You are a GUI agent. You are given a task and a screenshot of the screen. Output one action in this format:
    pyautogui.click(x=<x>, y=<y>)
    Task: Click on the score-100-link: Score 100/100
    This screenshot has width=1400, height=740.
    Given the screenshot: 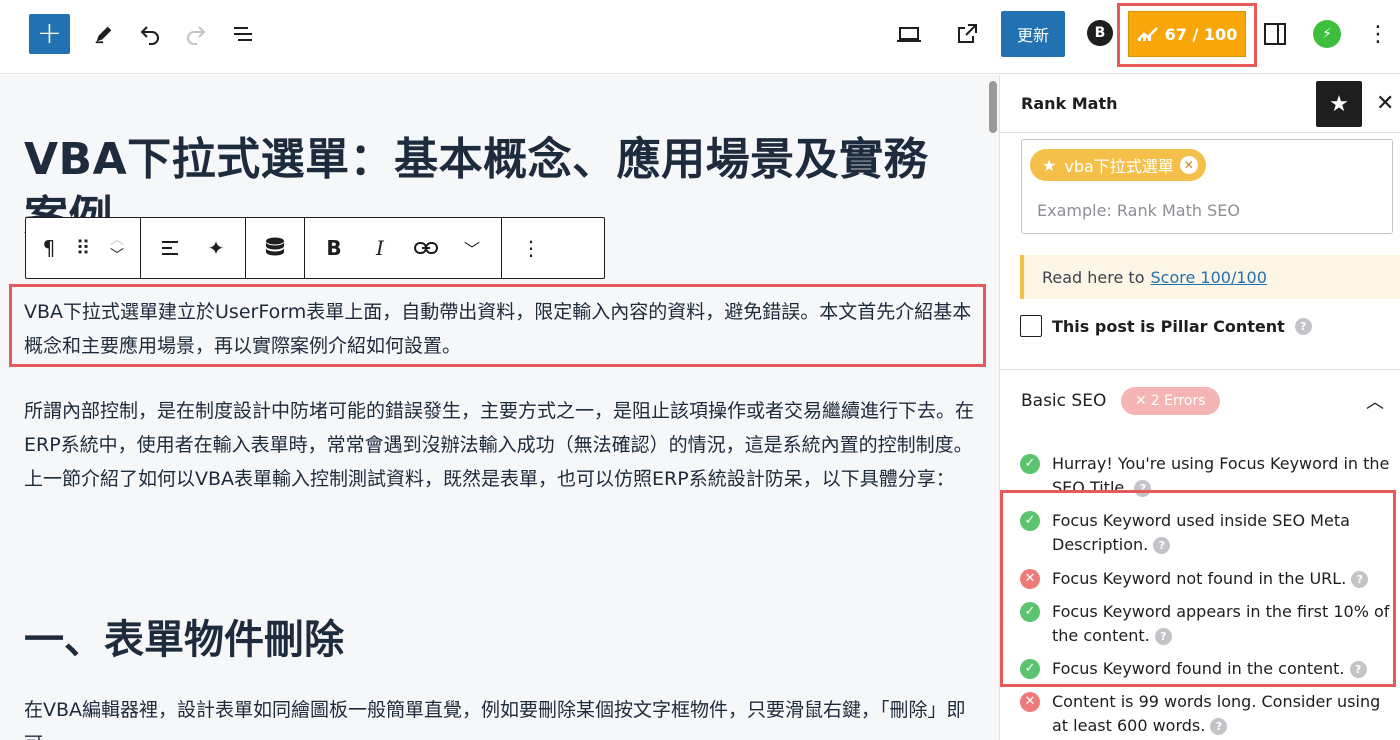 What is the action you would take?
    pyautogui.click(x=1209, y=277)
    